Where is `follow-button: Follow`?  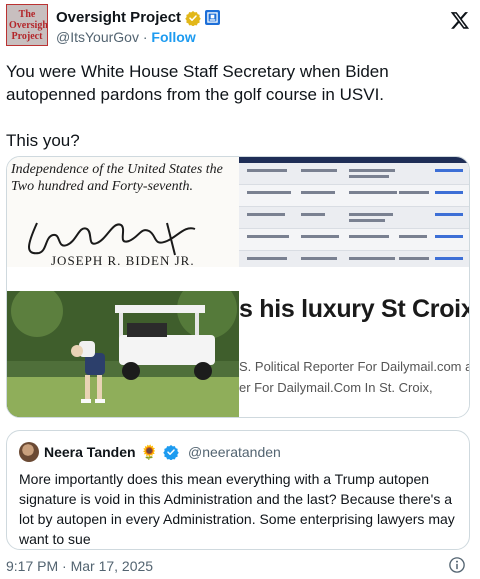
follow-button: Follow is located at coordinates (173, 37).